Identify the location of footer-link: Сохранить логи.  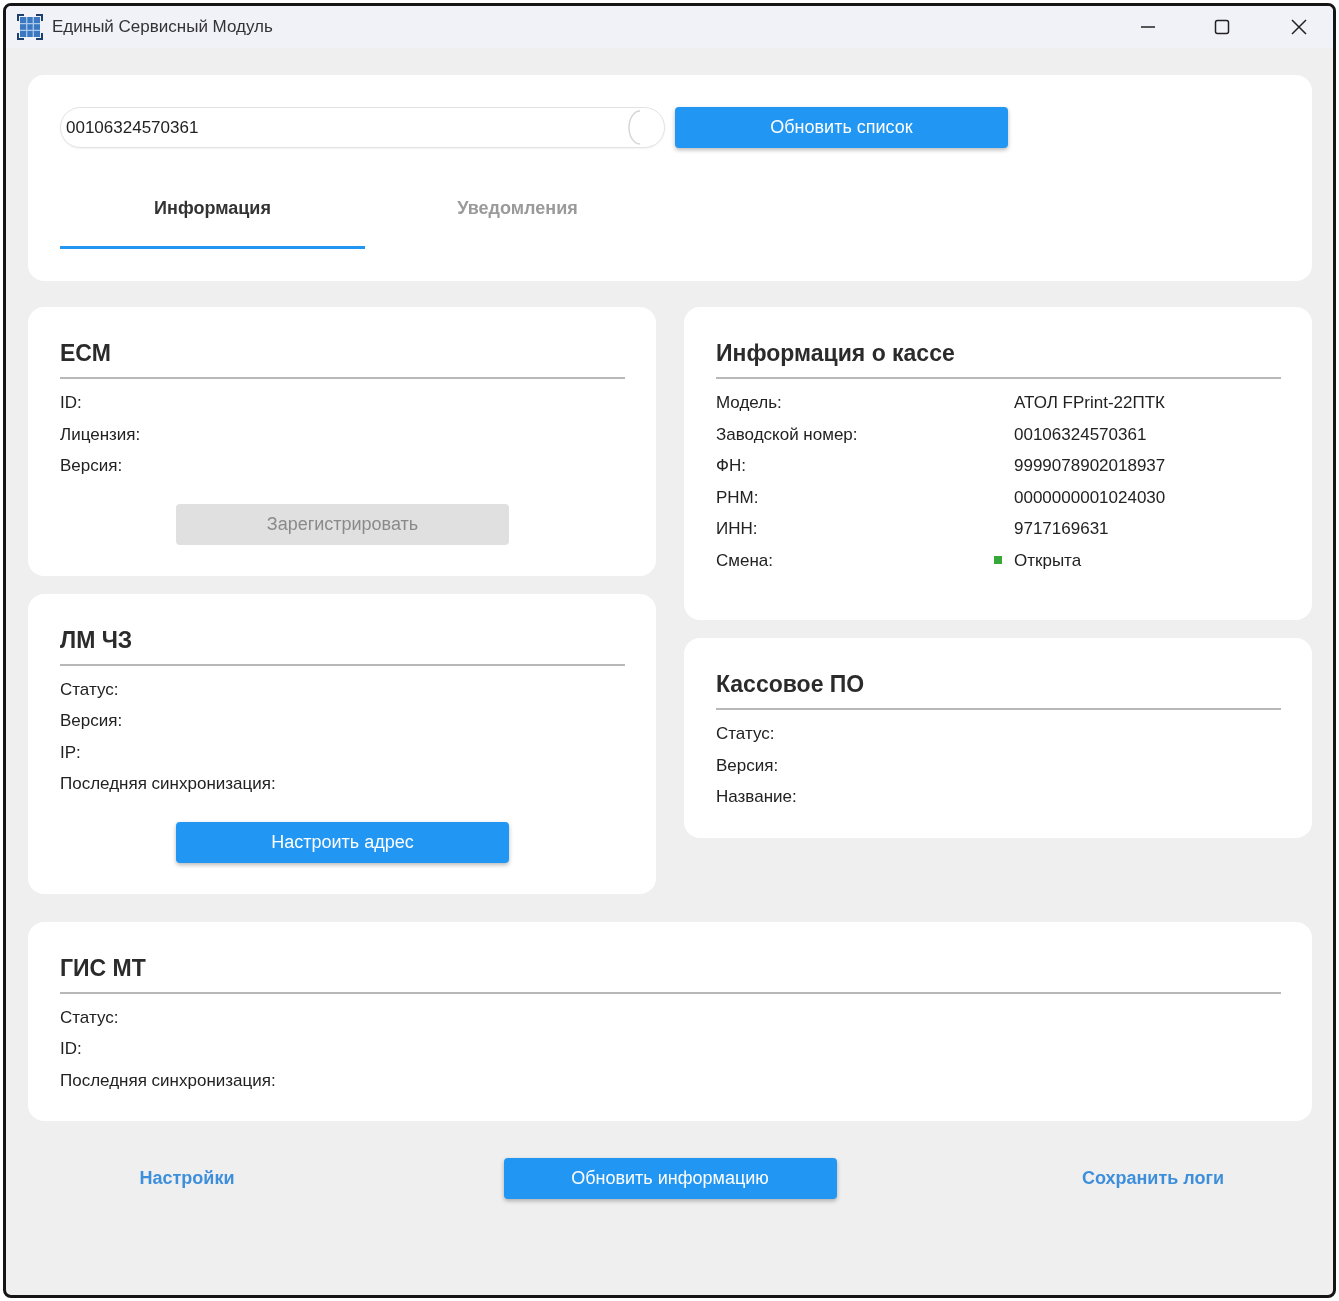
(1153, 1178).